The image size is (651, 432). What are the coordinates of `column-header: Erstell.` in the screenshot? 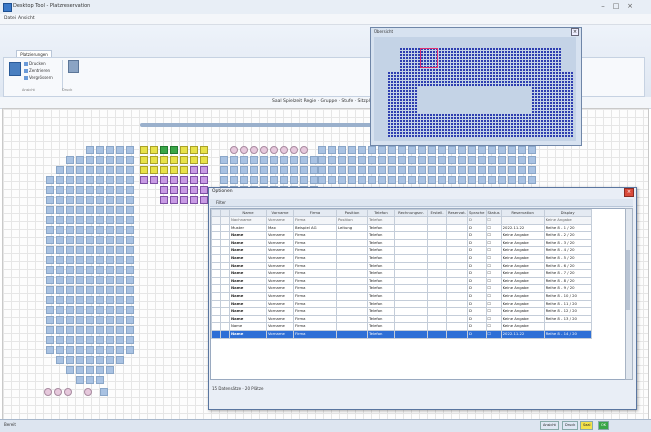 It's located at (437, 213).